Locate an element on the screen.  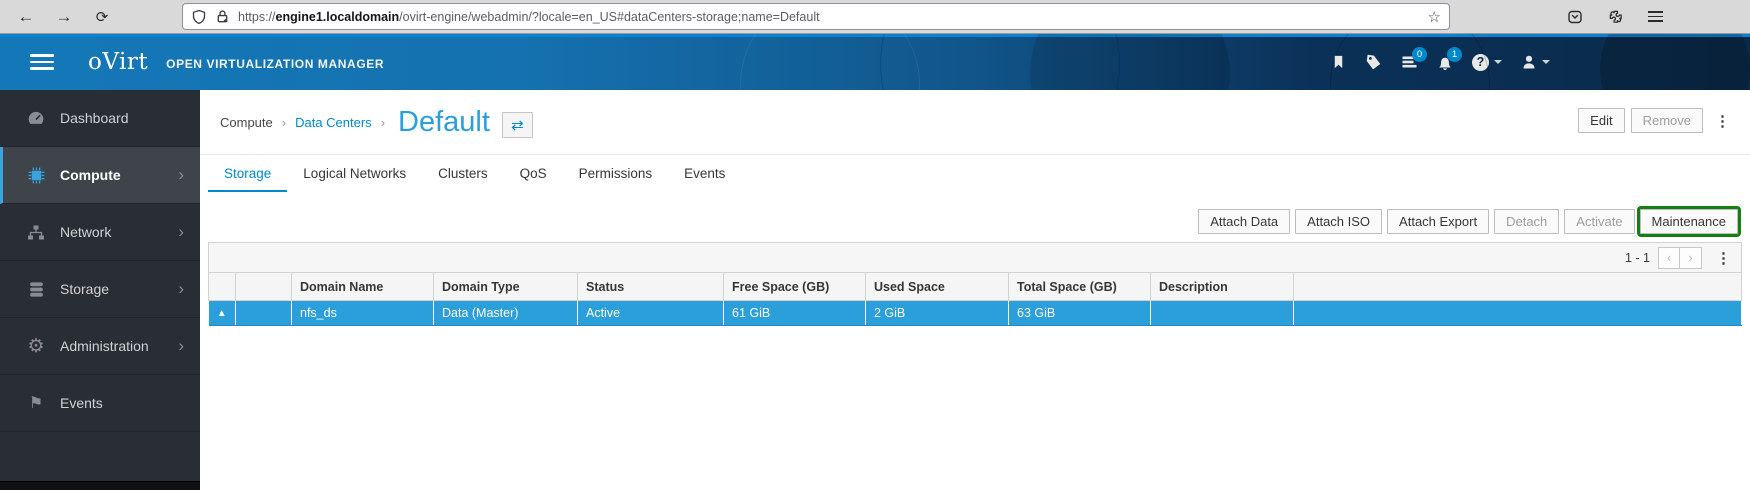
sidebar-item-compute: Compute is located at coordinates (100, 175).